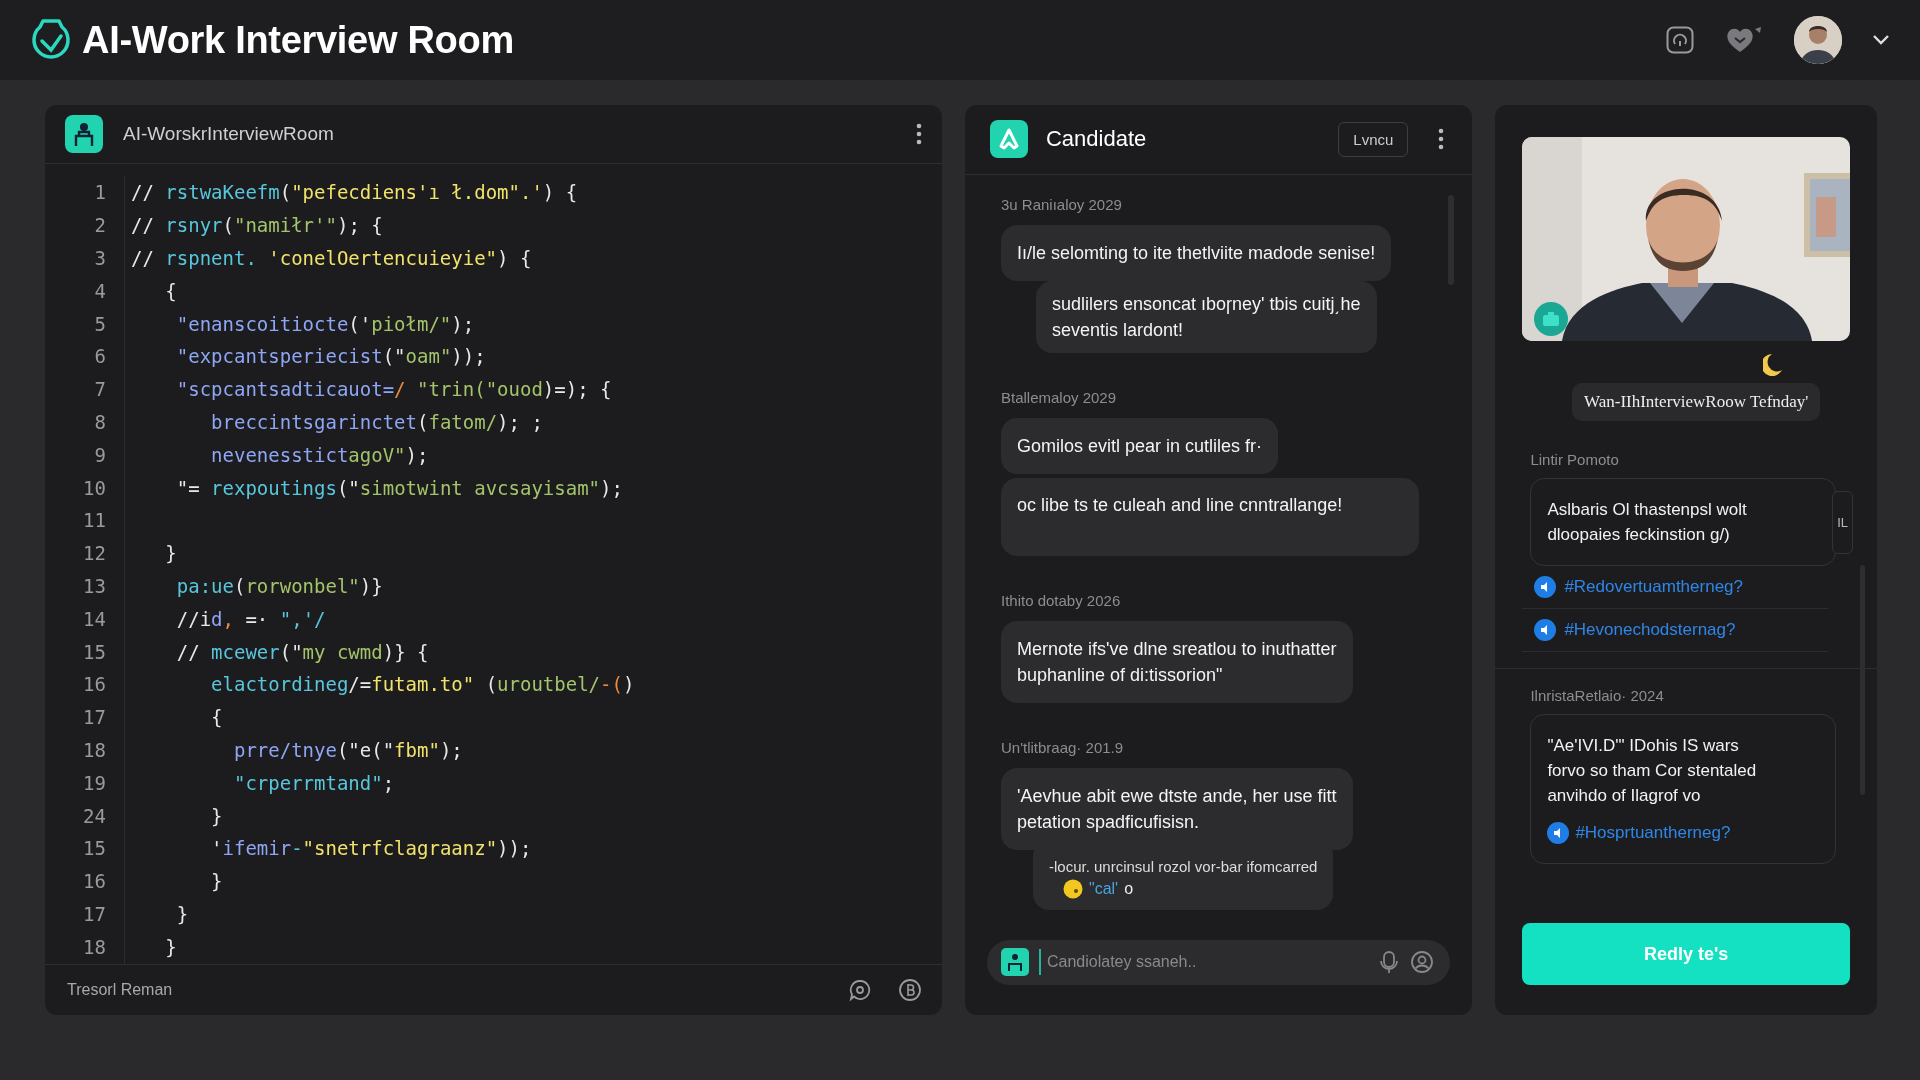  What do you see at coordinates (99, 193) in the screenshot?
I see `line-number: 1` at bounding box center [99, 193].